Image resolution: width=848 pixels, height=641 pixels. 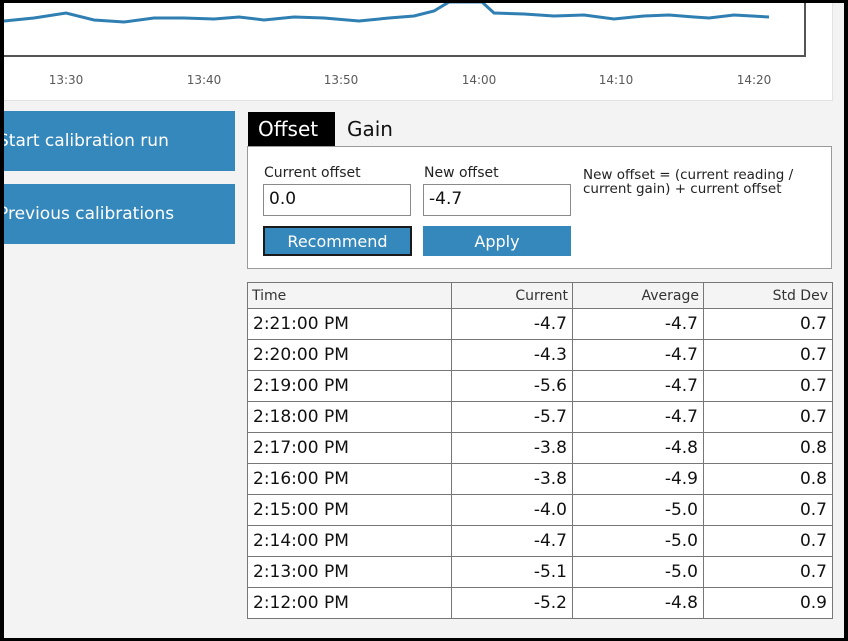 I want to click on table-row: 2:17:00 PM -3.8 -4.8 0.8, so click(x=540, y=448).